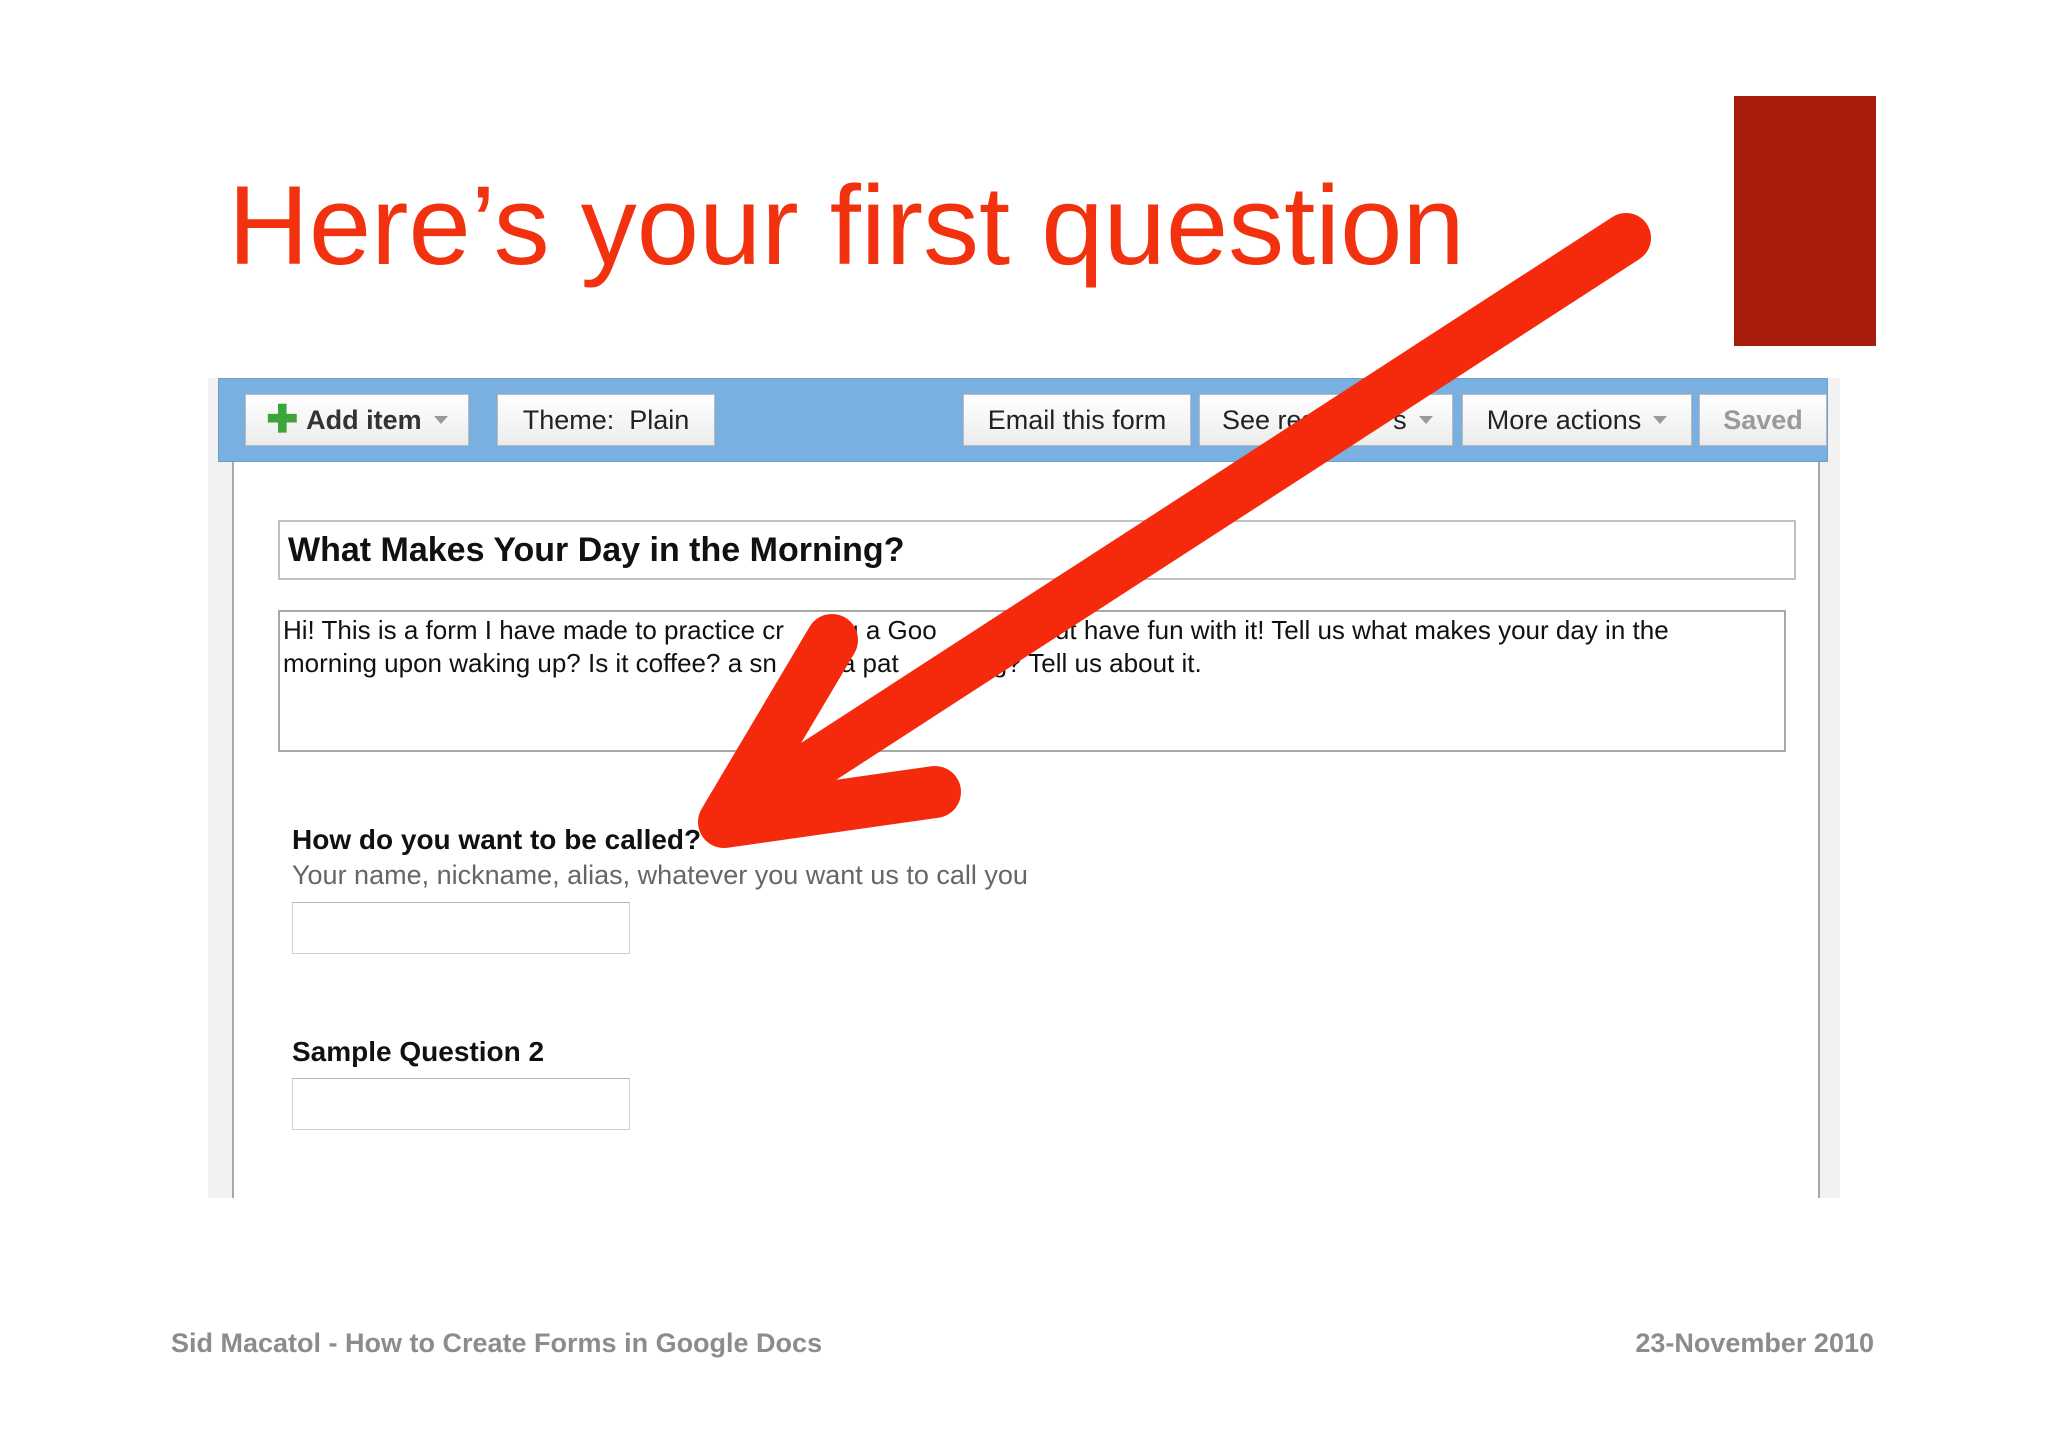 The image size is (2048, 1447). Describe the element at coordinates (1754, 1343) in the screenshot. I see `footer-right: 23-November 2010` at that location.